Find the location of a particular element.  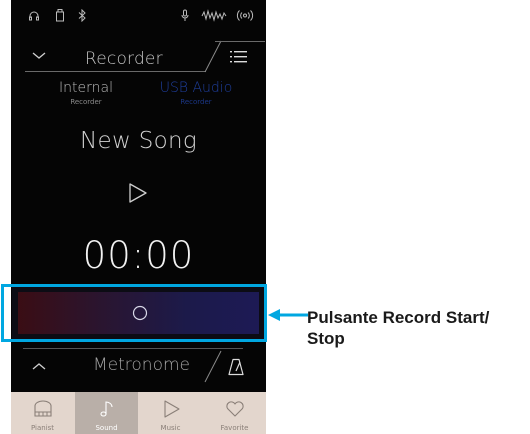

header-top-line is located at coordinates (240, 41).